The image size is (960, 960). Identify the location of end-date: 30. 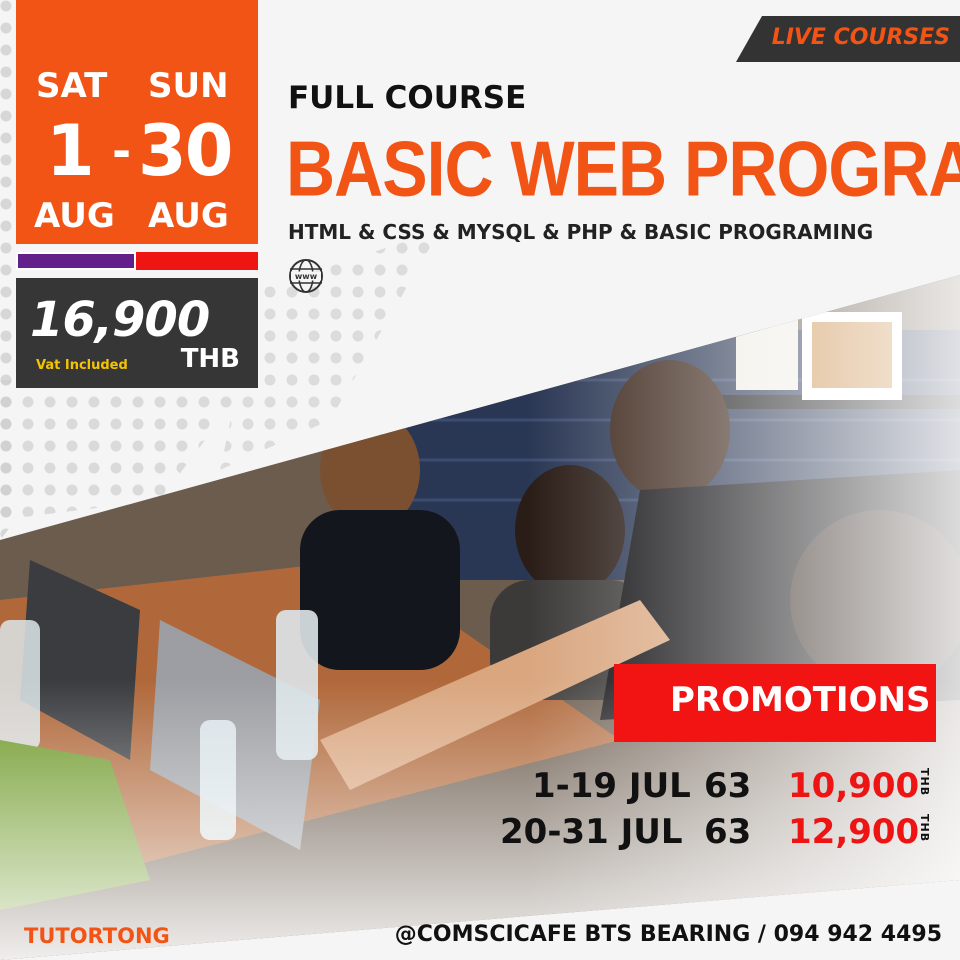
(185, 151).